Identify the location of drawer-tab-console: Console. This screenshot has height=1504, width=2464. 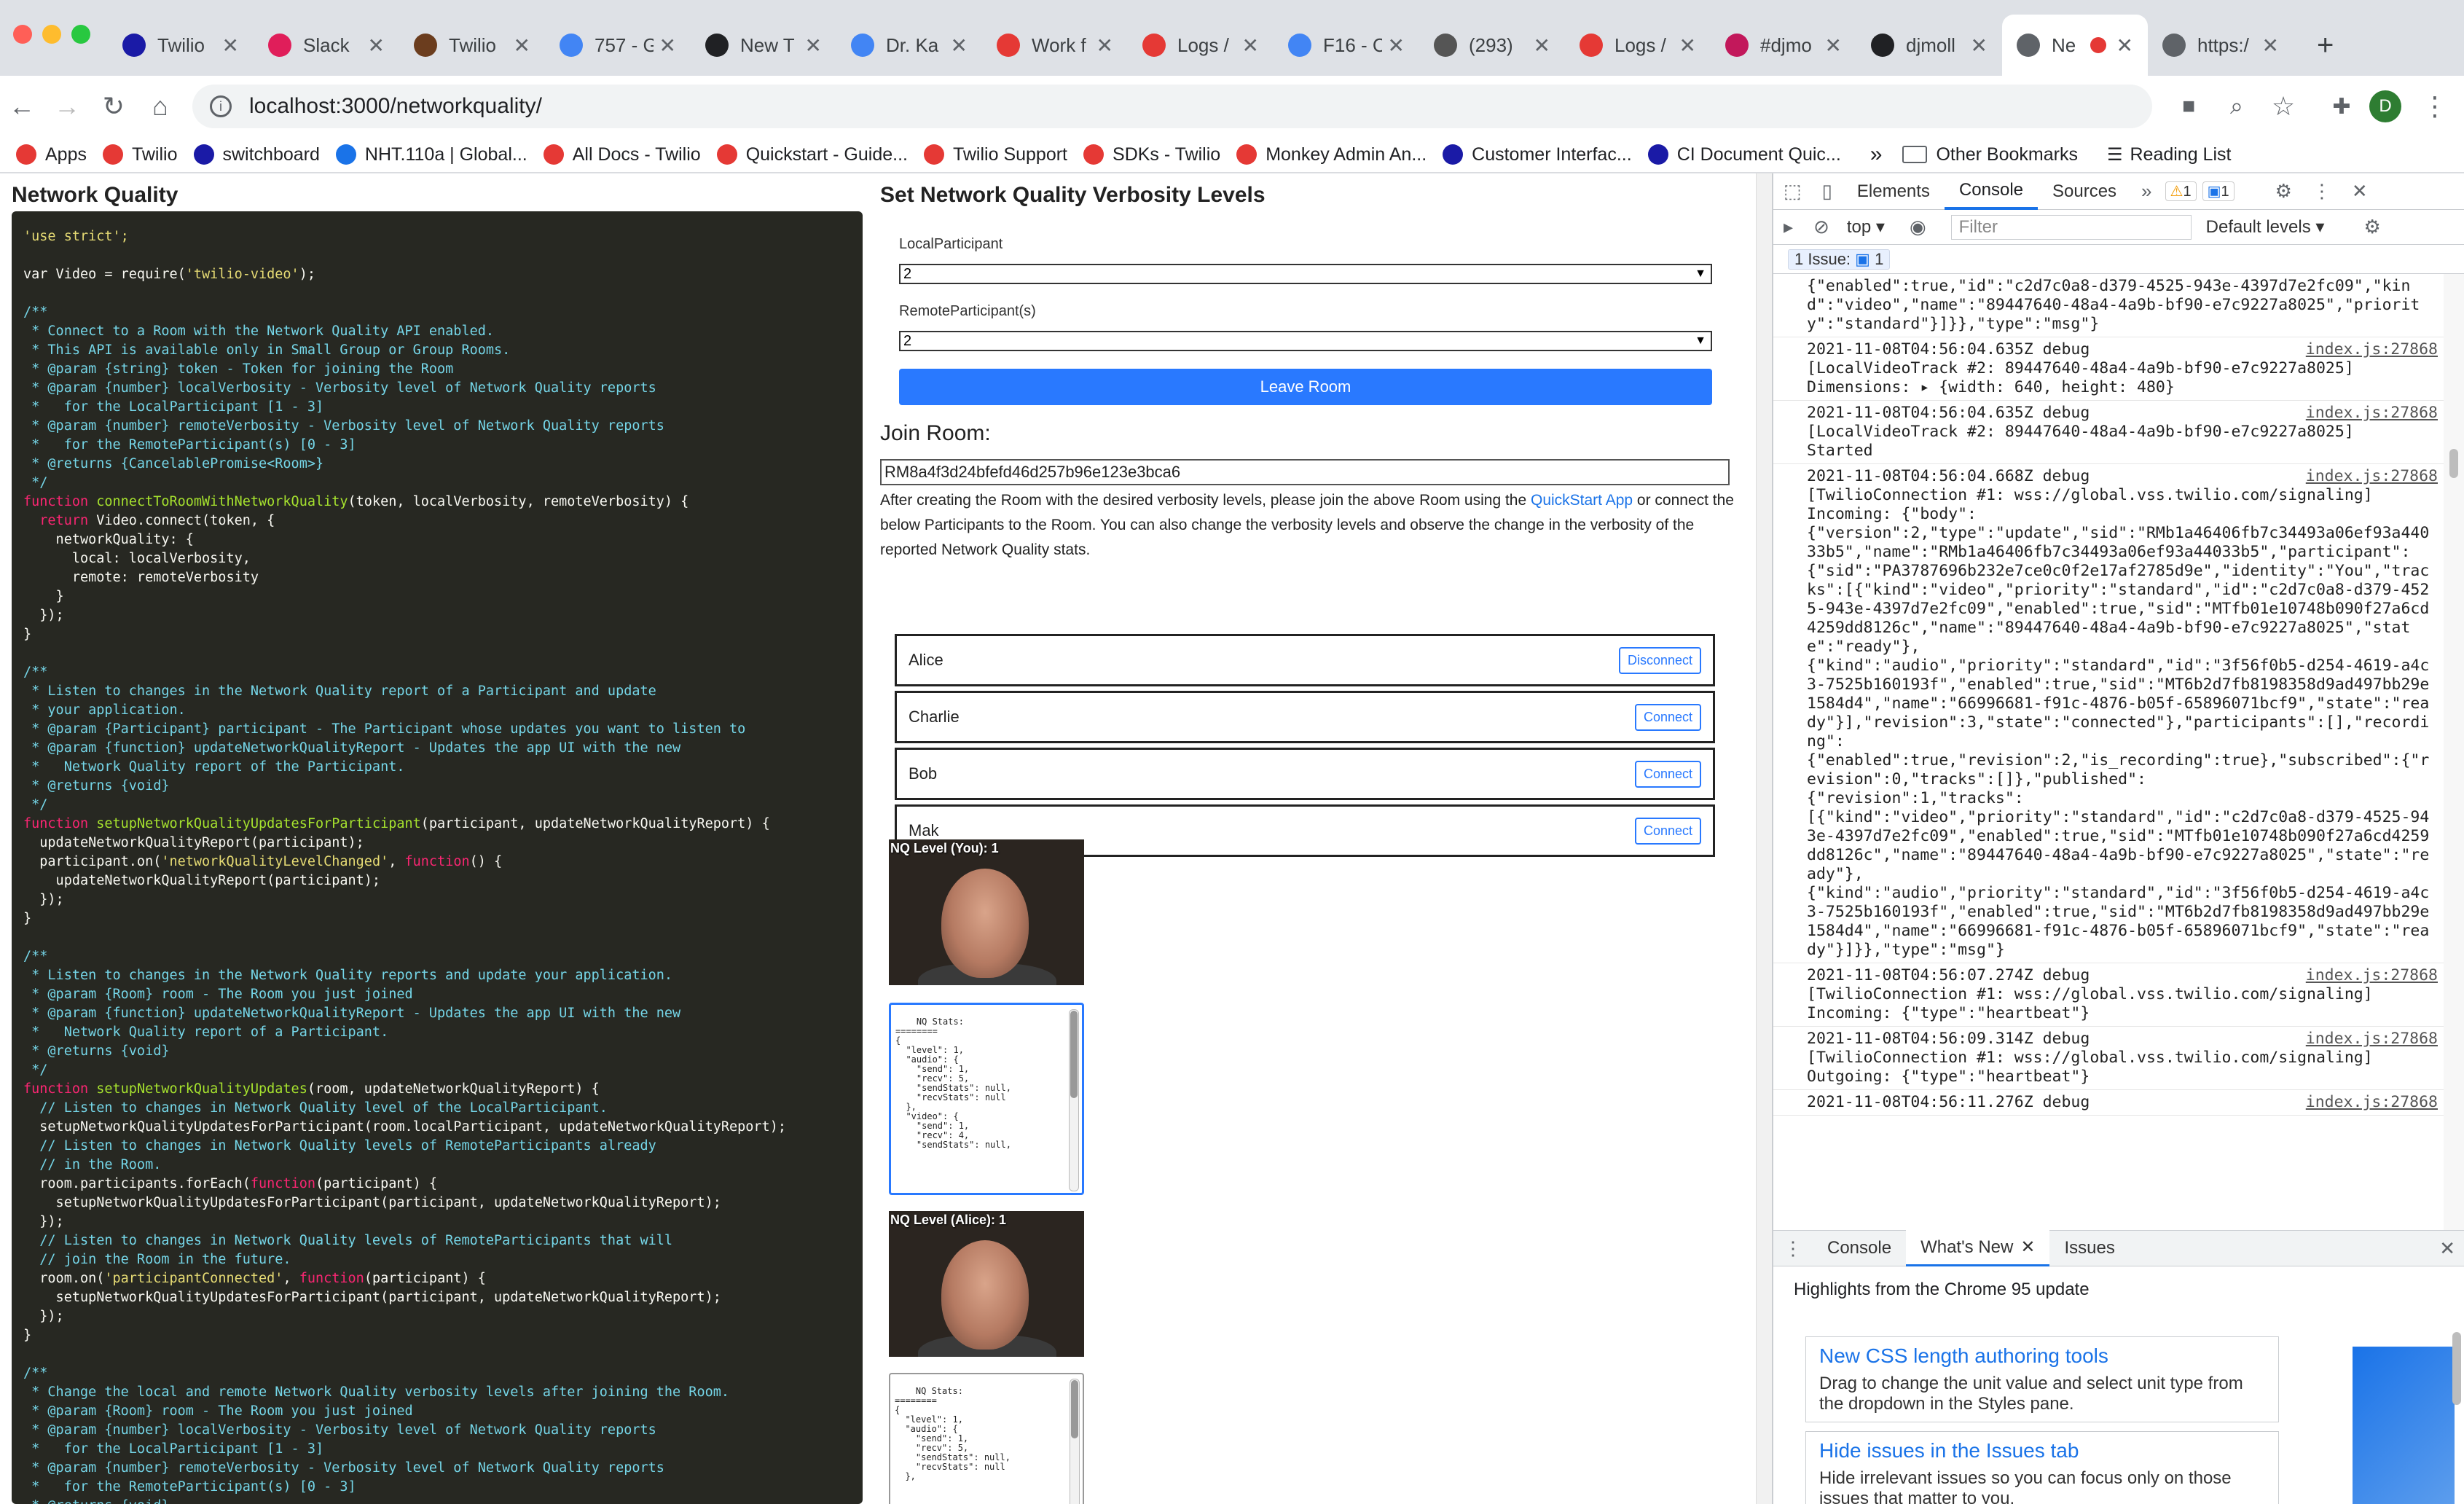
(1860, 1248).